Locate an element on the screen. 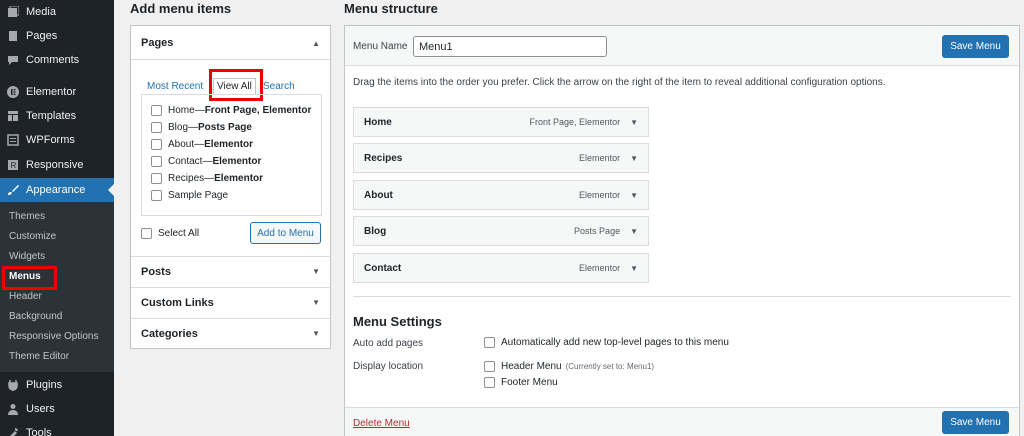 The width and height of the screenshot is (1024, 436). sidebar-item-appearance: Appearance is located at coordinates (57, 190).